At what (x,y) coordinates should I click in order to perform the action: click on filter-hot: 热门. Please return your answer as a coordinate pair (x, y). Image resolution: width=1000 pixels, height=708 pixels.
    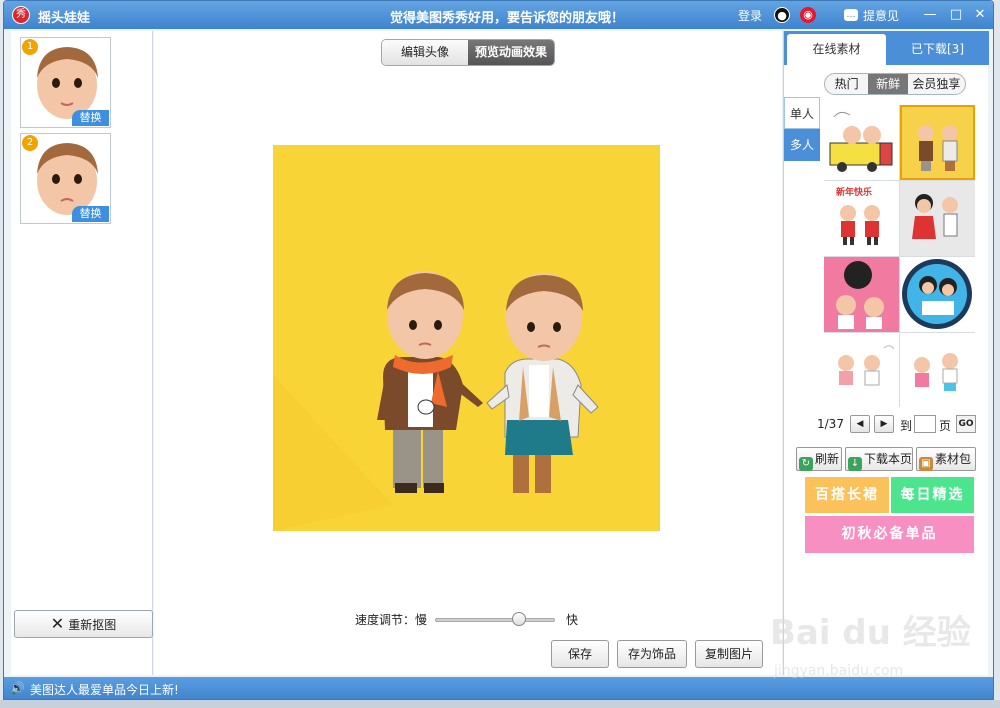
    Looking at the image, I should click on (846, 84).